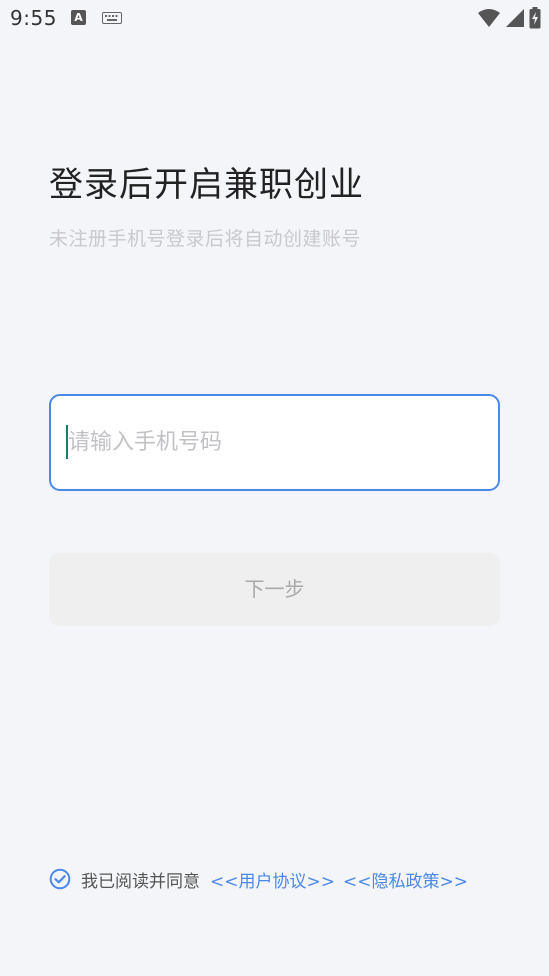 The width and height of the screenshot is (549, 976). What do you see at coordinates (60, 879) in the screenshot?
I see `check-circle-icon` at bounding box center [60, 879].